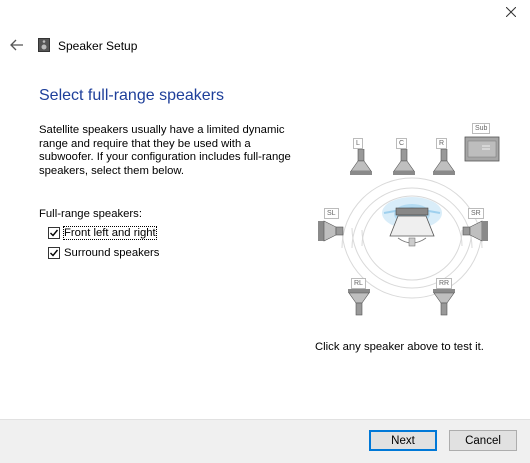 The width and height of the screenshot is (530, 463). What do you see at coordinates (358, 283) in the screenshot?
I see `speaker-label: RL` at bounding box center [358, 283].